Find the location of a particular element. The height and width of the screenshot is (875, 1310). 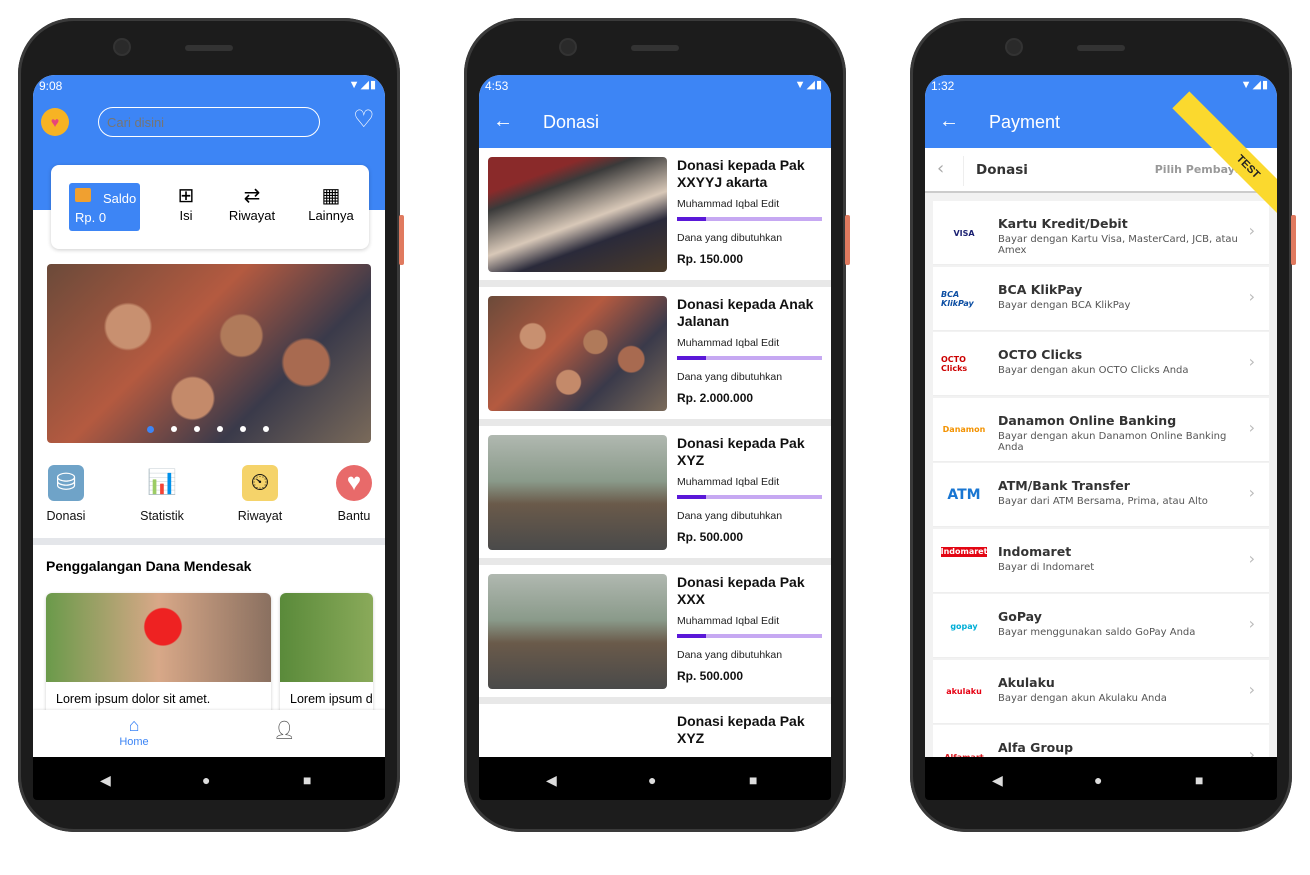

nav-home: ⌂ Home is located at coordinates (134, 731).